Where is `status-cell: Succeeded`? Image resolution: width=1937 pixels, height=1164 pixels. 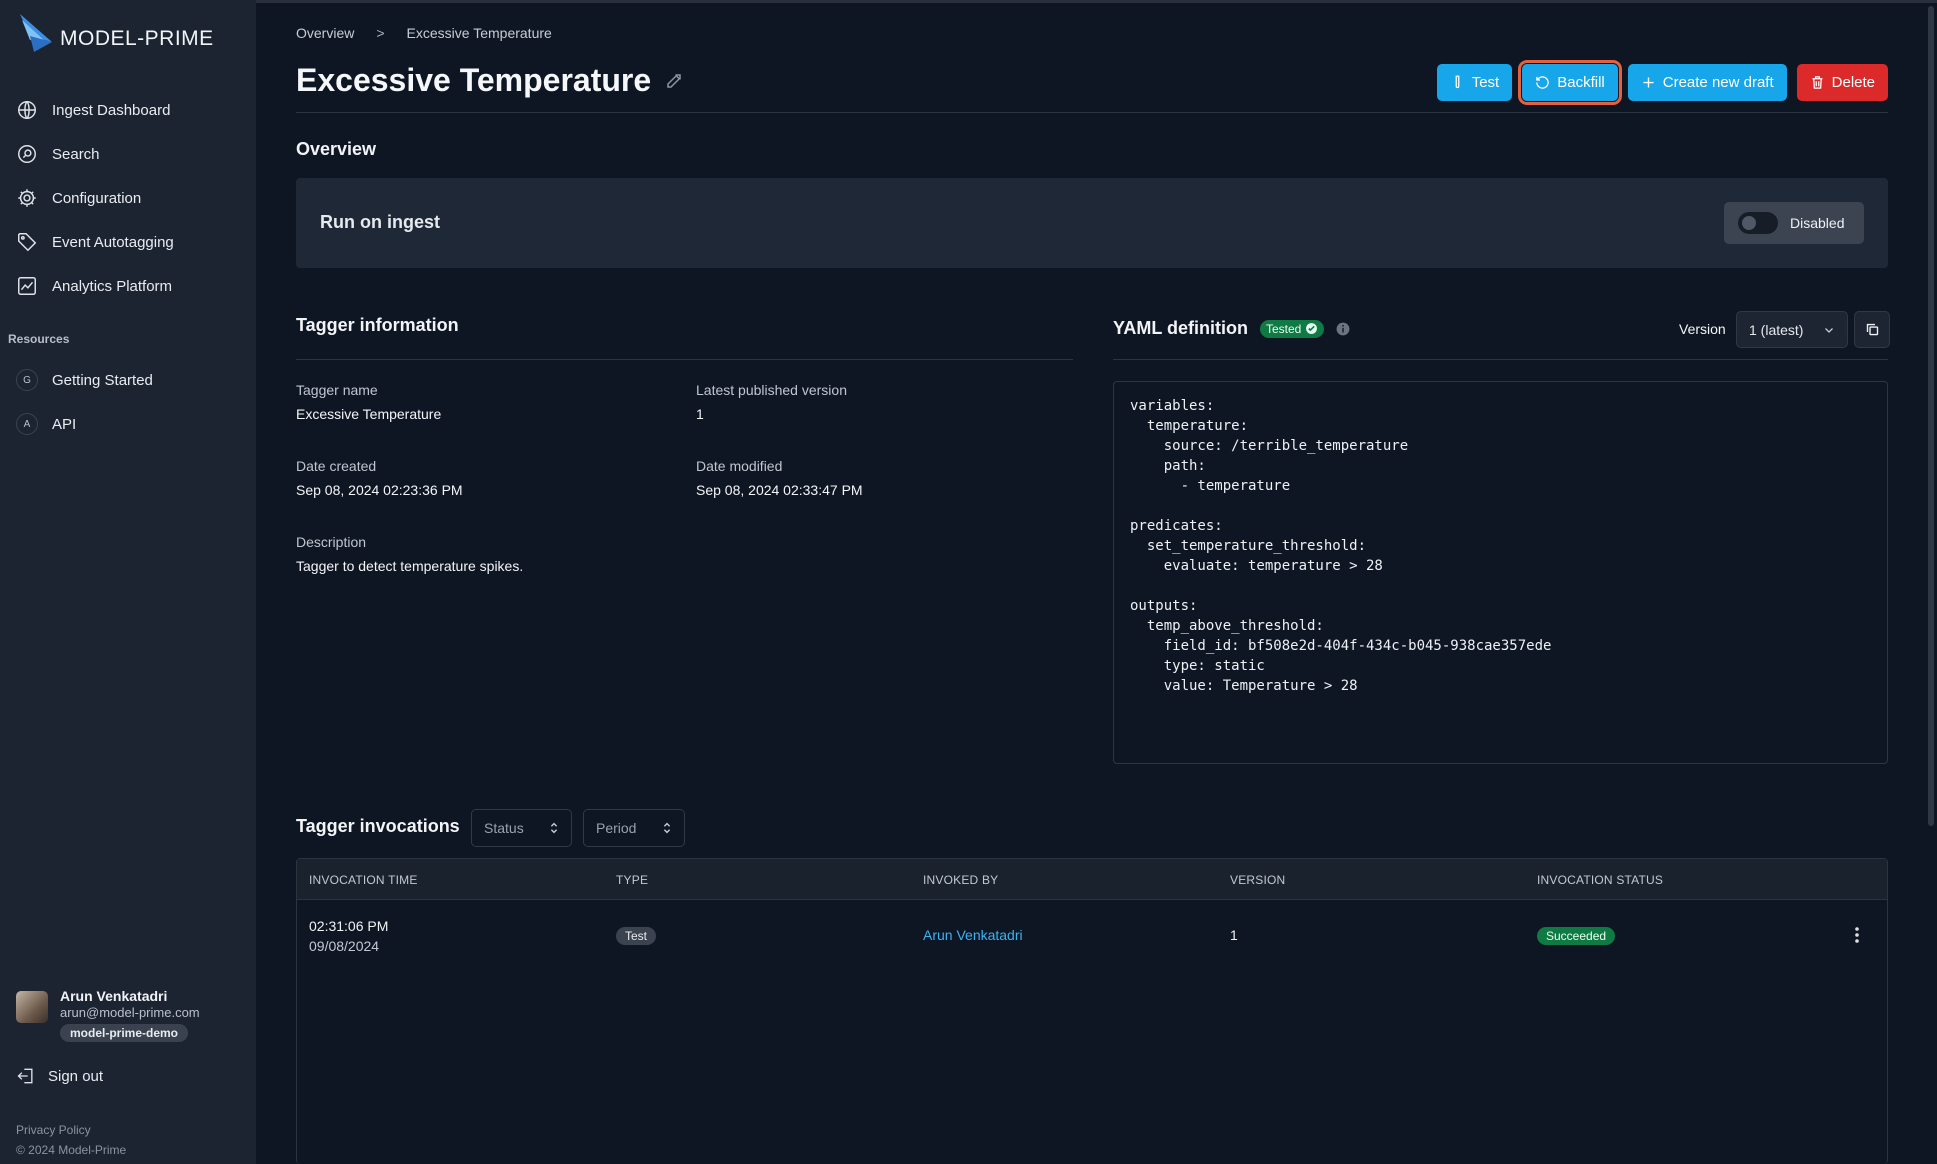 status-cell: Succeeded is located at coordinates (1576, 936).